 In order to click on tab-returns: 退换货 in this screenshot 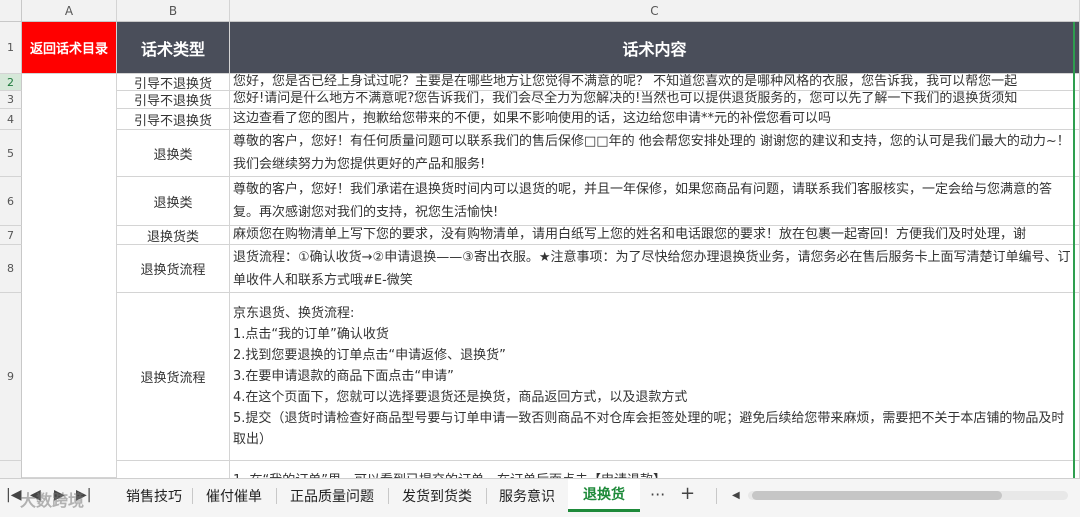, I will do `click(604, 495)`.